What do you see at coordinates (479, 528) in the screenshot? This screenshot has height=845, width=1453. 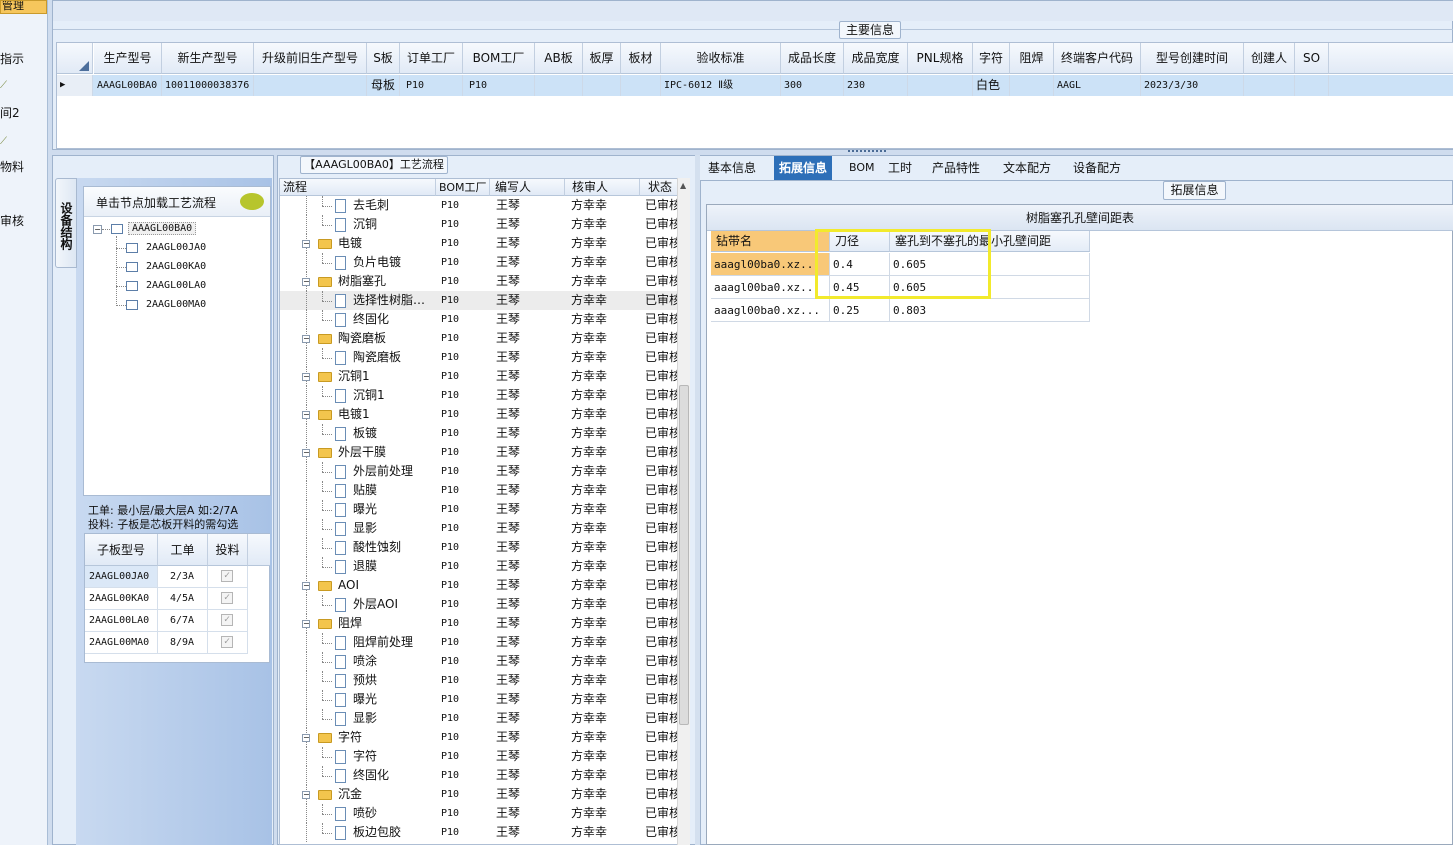 I see `process-row: 显影 P10 王琴 方幸幸 已审核` at bounding box center [479, 528].